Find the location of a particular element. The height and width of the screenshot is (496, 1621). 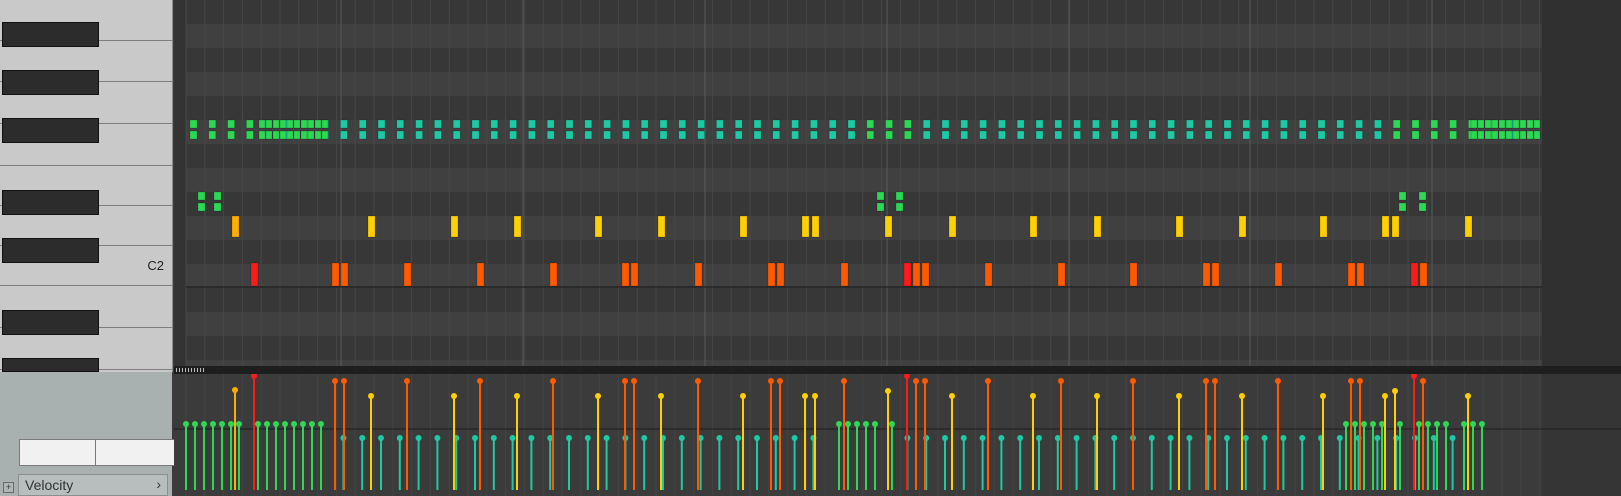

expand-plus-icon: + is located at coordinates (8, 487).